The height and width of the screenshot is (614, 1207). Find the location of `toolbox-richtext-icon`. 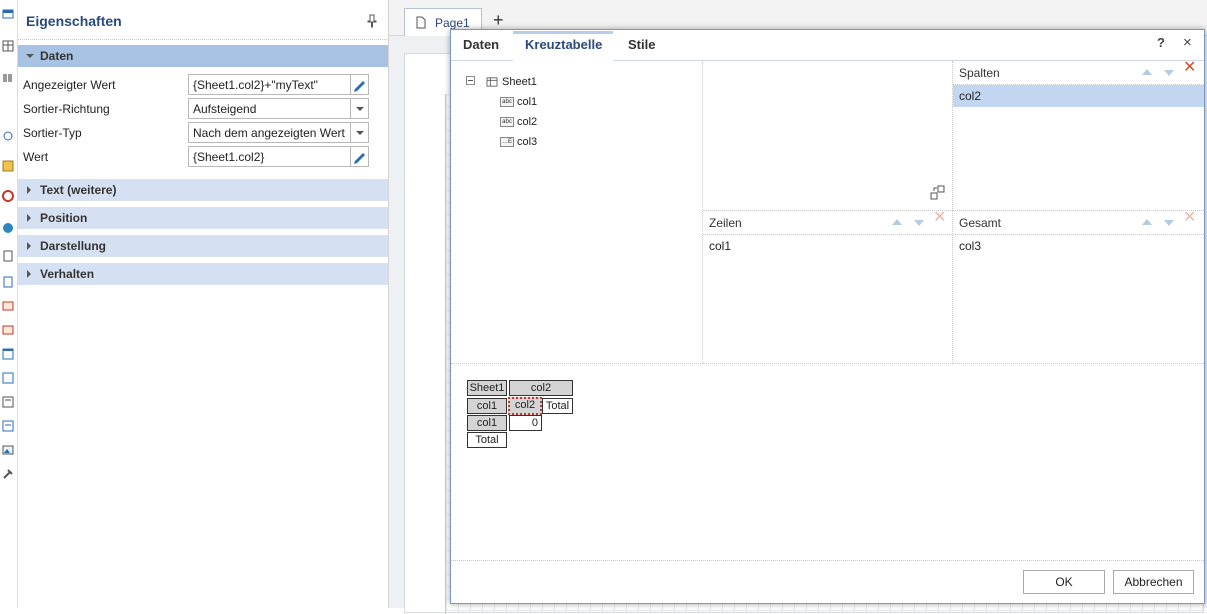

toolbox-richtext-icon is located at coordinates (8, 282).